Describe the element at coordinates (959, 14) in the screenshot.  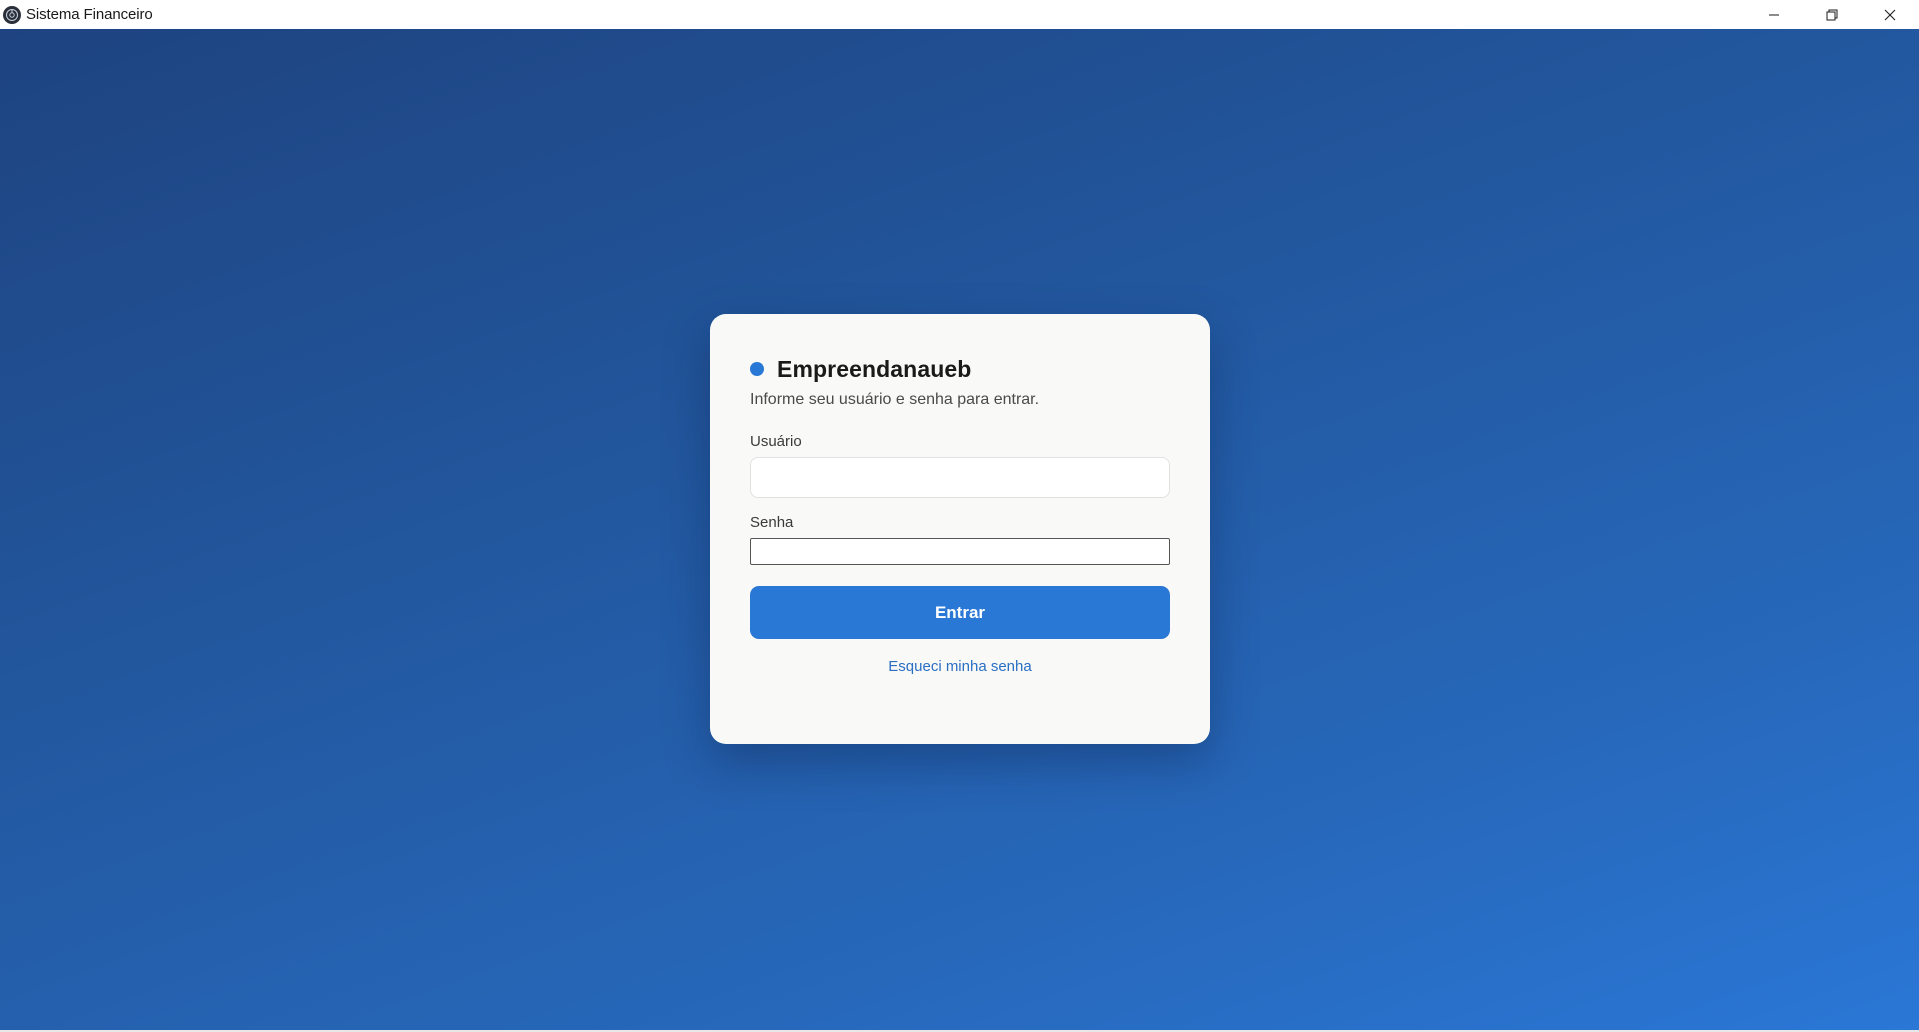
I see `title-bar: Sistema Financeiro` at that location.